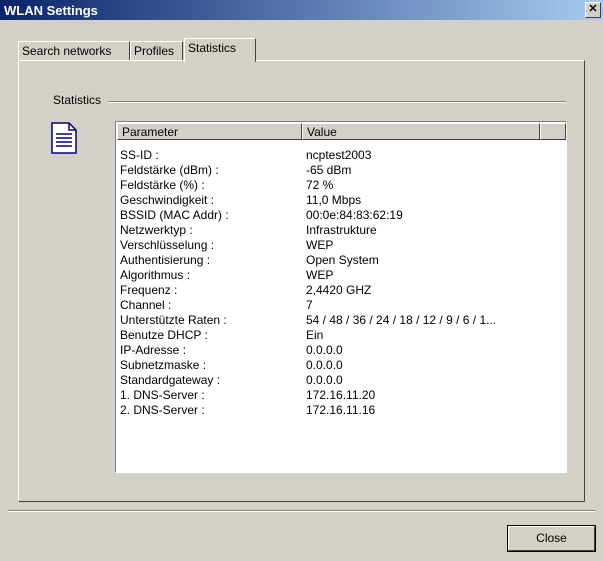 Image resolution: width=603 pixels, height=561 pixels. Describe the element at coordinates (301, 511) in the screenshot. I see `footer-divider` at that location.